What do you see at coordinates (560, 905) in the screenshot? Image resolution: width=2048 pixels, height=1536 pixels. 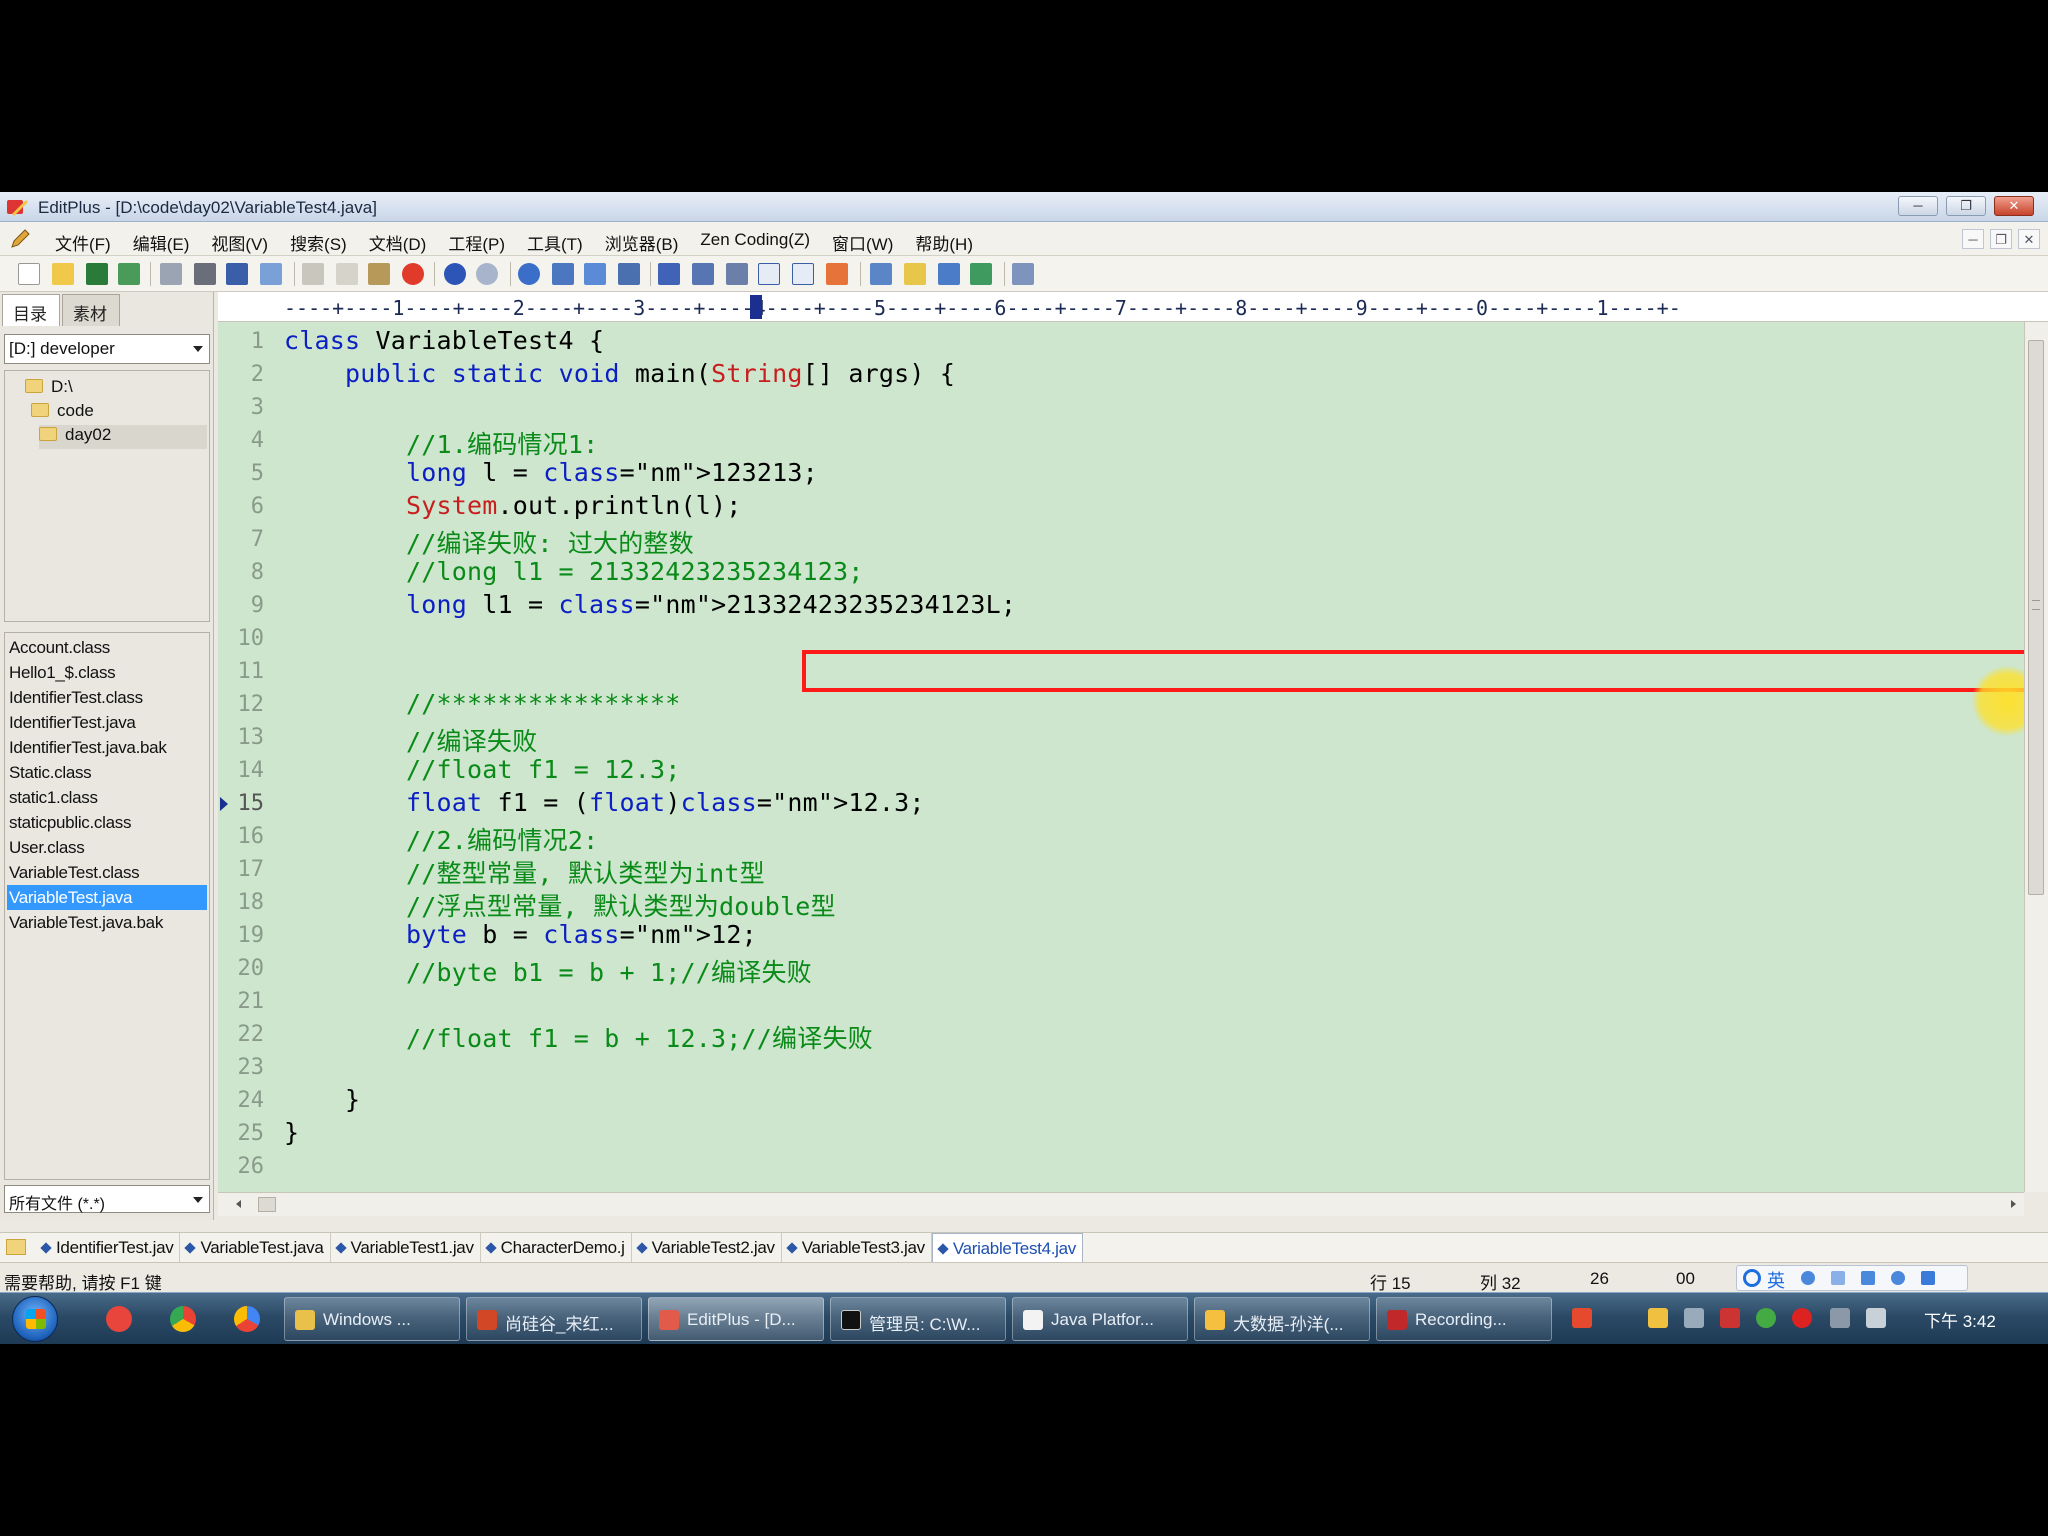 I see `code-line: //浮点型常量, 默认类型为double型` at bounding box center [560, 905].